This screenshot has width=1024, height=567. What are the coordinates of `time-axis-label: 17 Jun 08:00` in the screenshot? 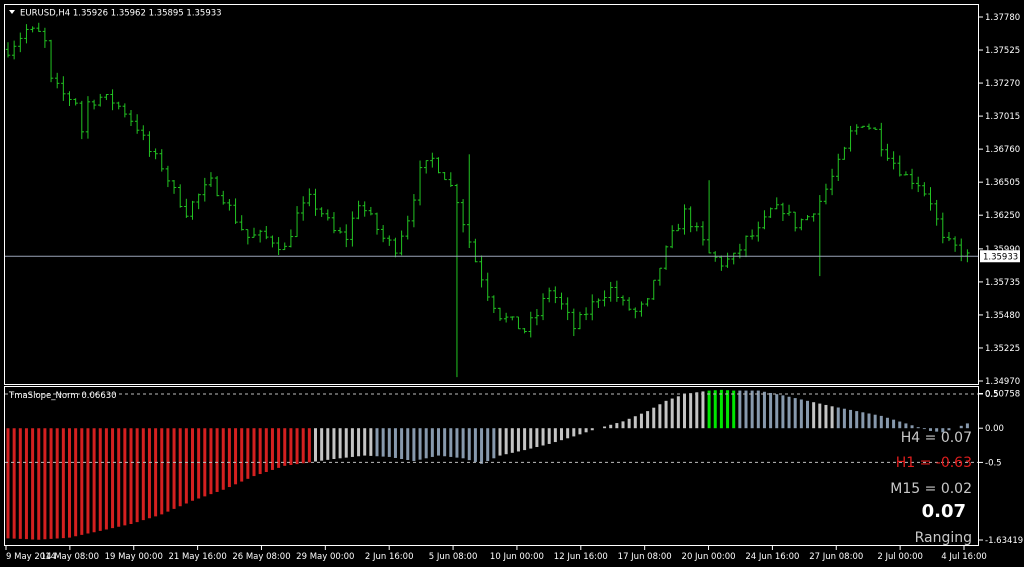 It's located at (645, 557).